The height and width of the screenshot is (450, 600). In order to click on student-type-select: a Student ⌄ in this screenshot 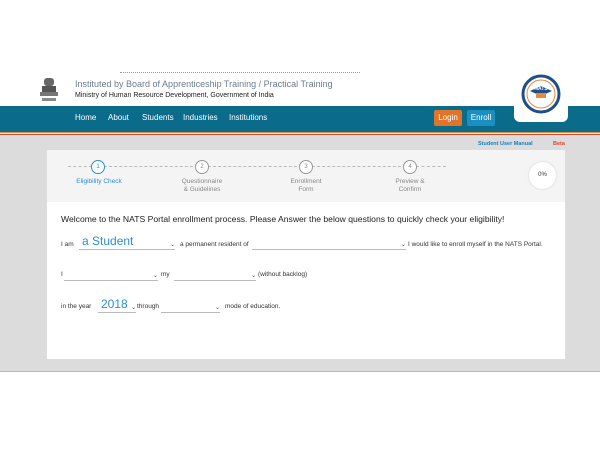, I will do `click(127, 242)`.